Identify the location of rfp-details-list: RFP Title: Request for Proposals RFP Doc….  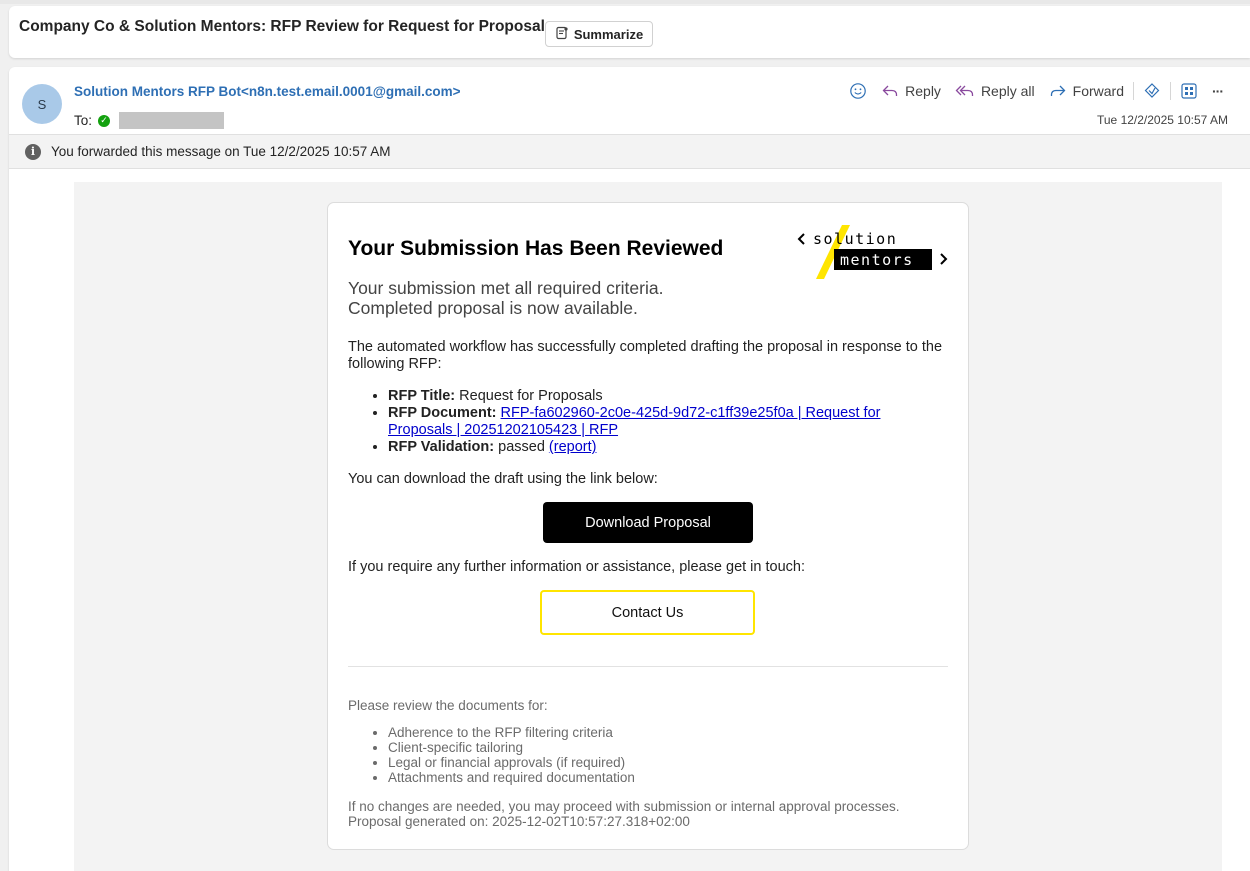
(658, 422).